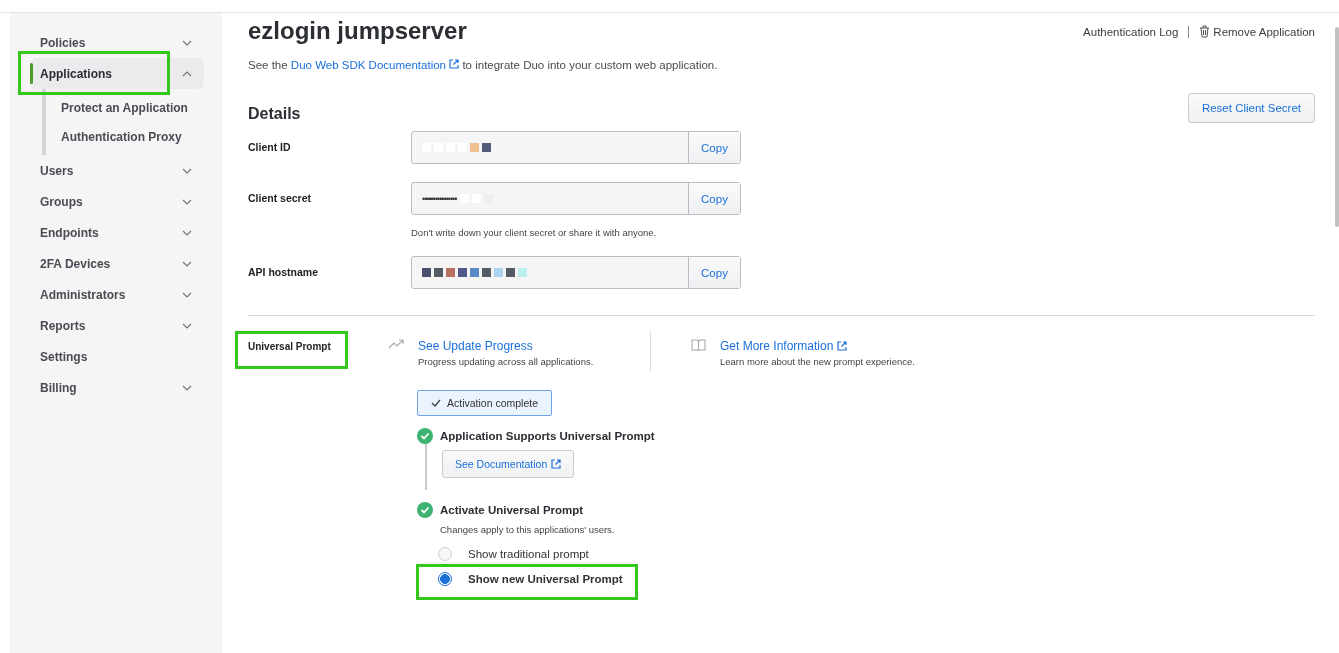  I want to click on sidebar-item: Applications, so click(117, 73).